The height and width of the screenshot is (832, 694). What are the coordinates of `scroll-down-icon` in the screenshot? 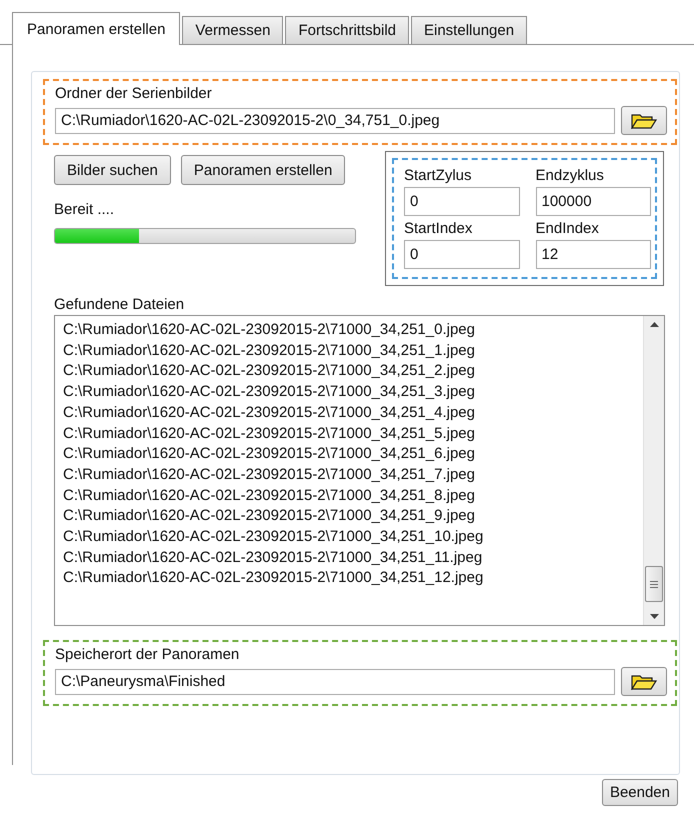 It's located at (654, 616).